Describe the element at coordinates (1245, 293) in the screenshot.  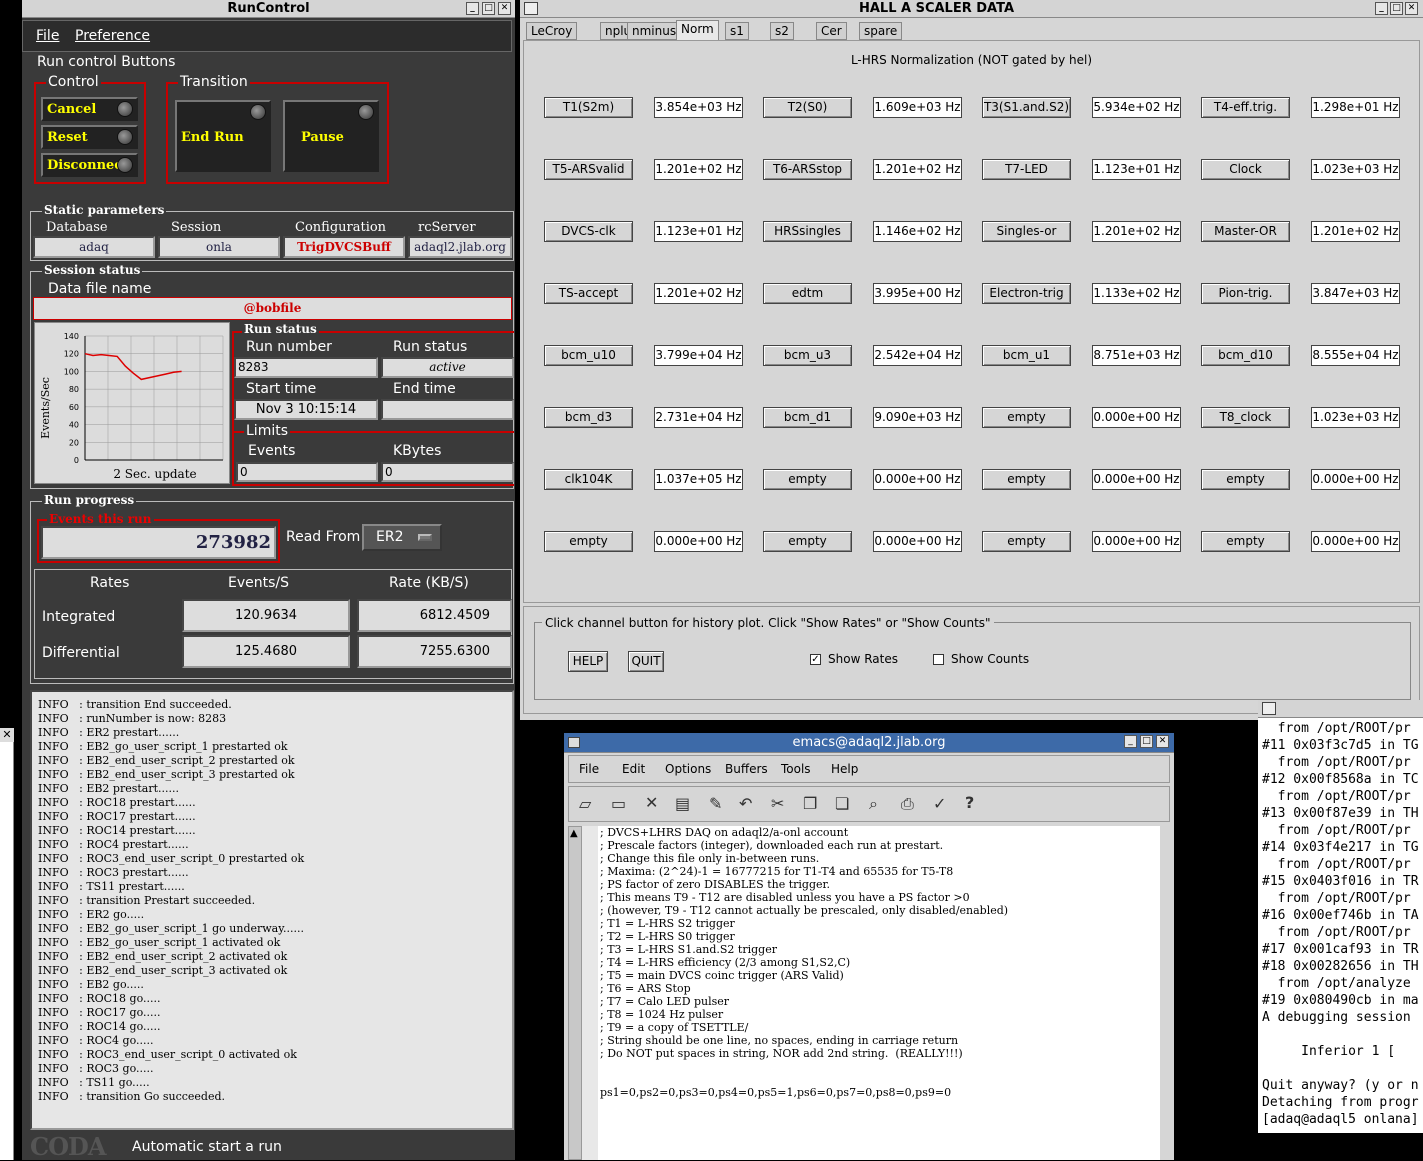
I see `channel-button: Pion-trig.` at that location.